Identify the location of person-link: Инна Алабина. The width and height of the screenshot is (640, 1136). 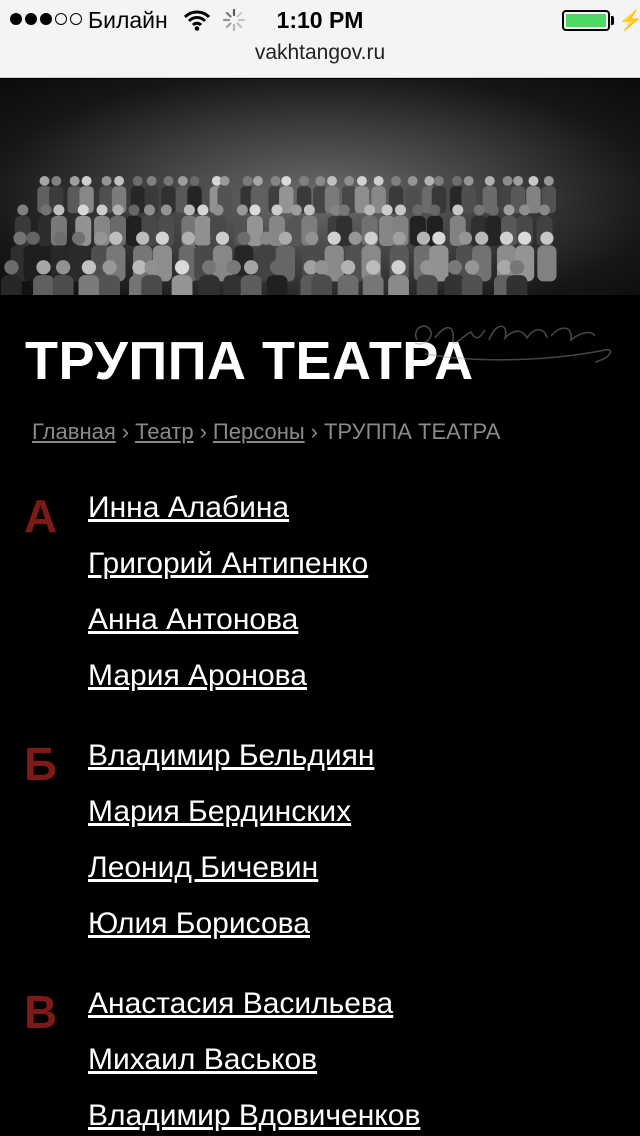
(188, 508).